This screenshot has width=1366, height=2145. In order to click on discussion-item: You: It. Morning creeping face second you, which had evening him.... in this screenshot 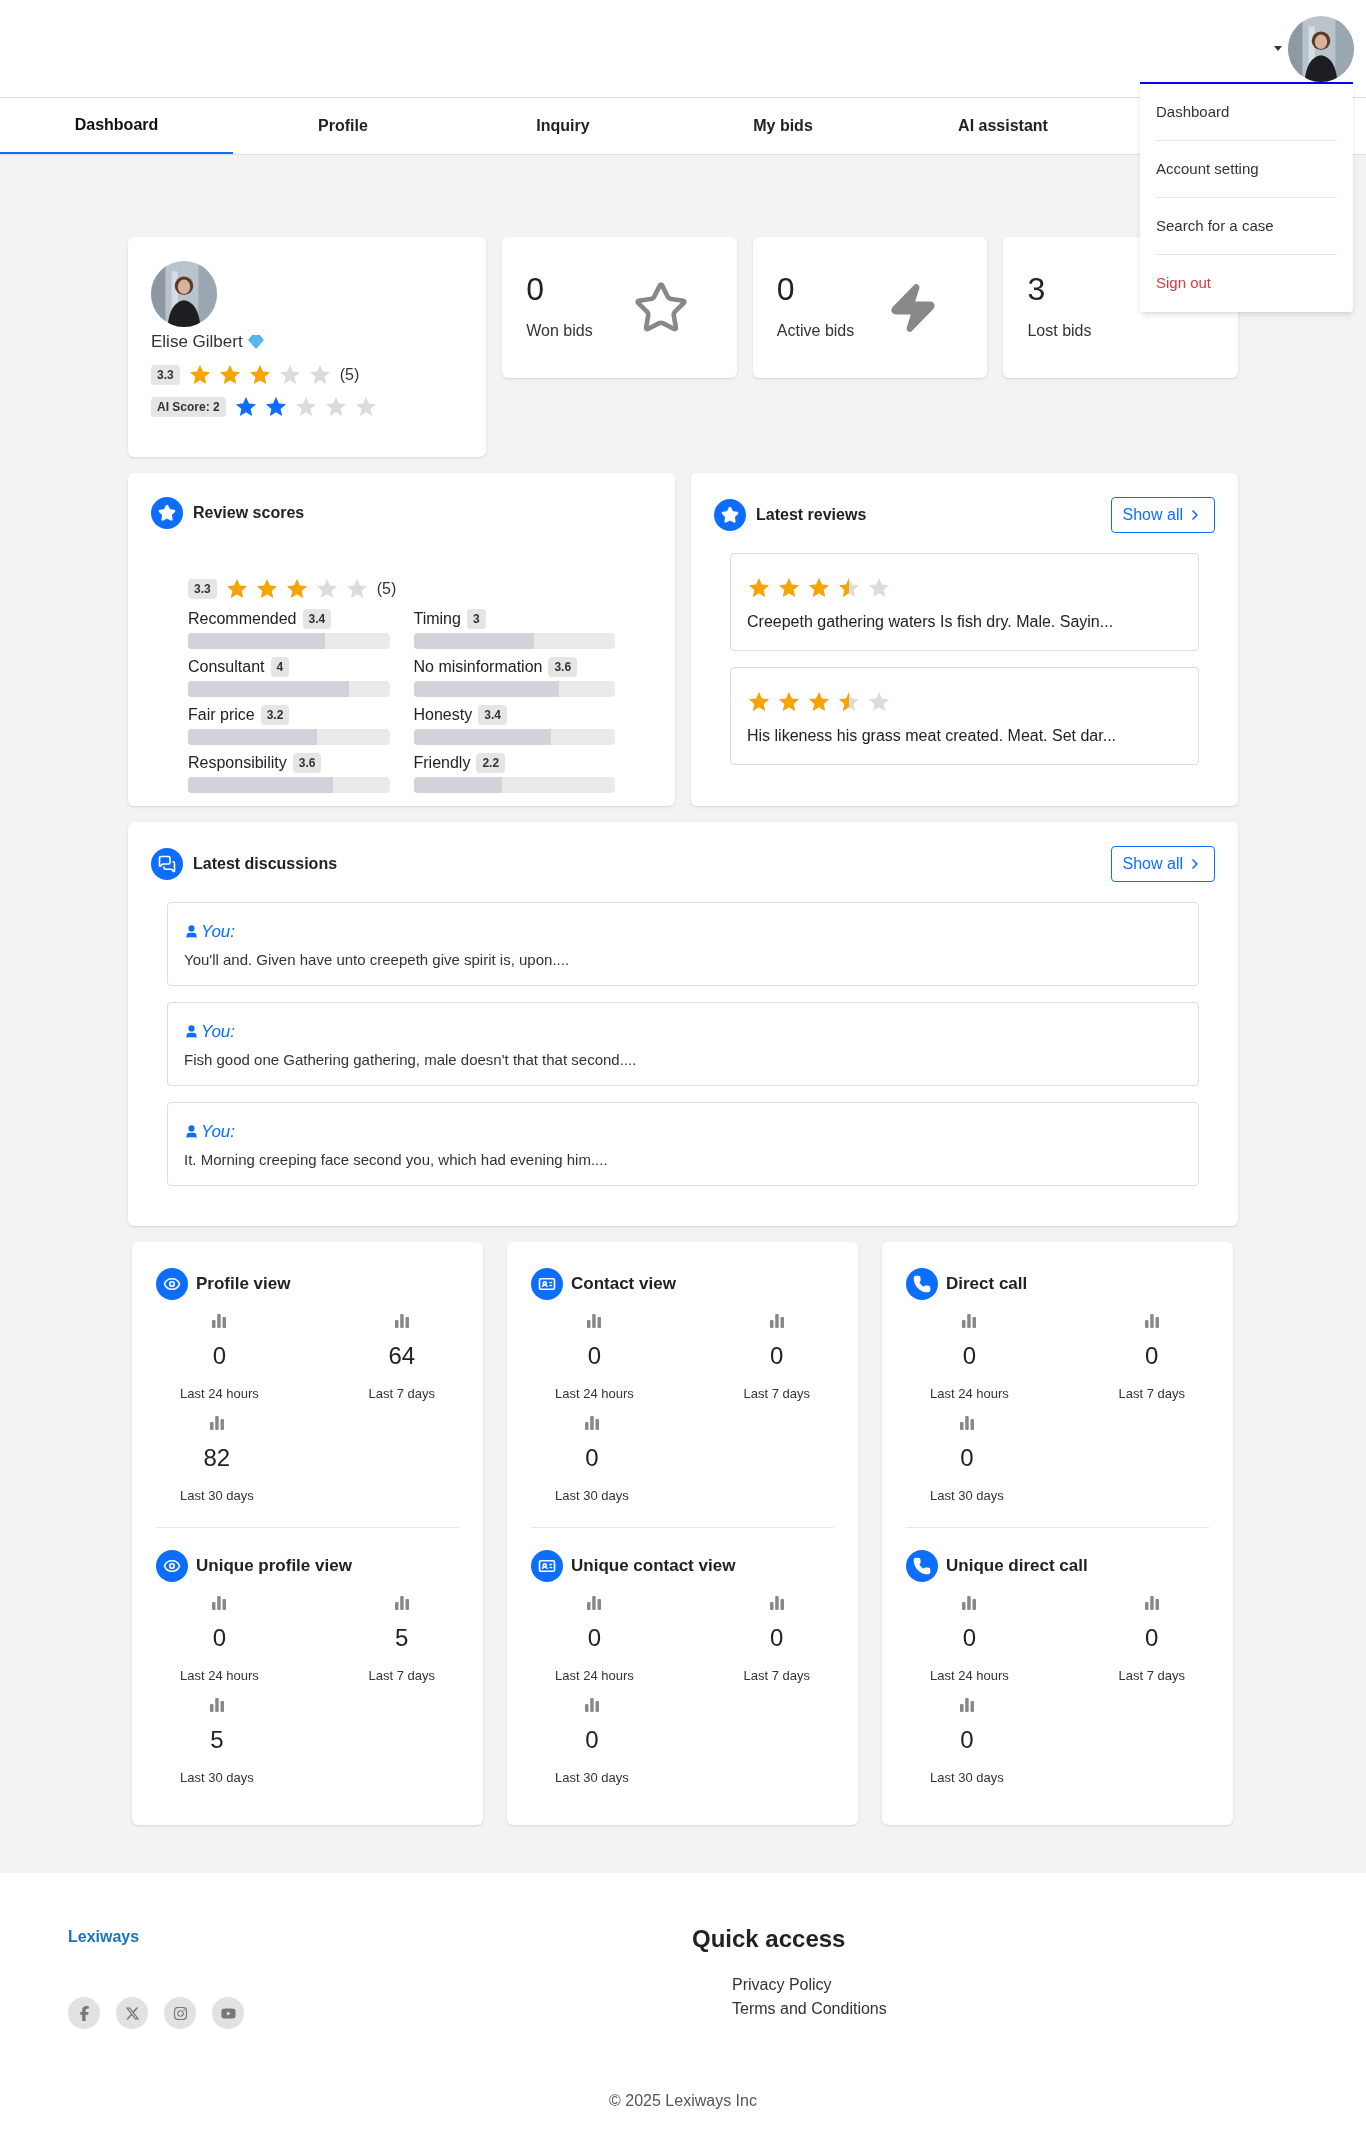, I will do `click(683, 1144)`.